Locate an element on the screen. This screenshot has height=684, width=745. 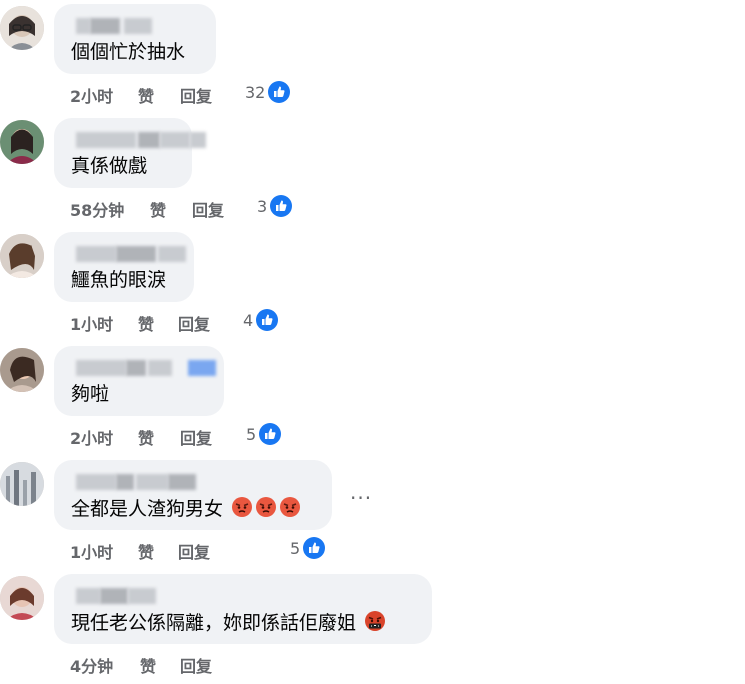
comment-bubble: 個個忙於抽水 is located at coordinates (135, 39).